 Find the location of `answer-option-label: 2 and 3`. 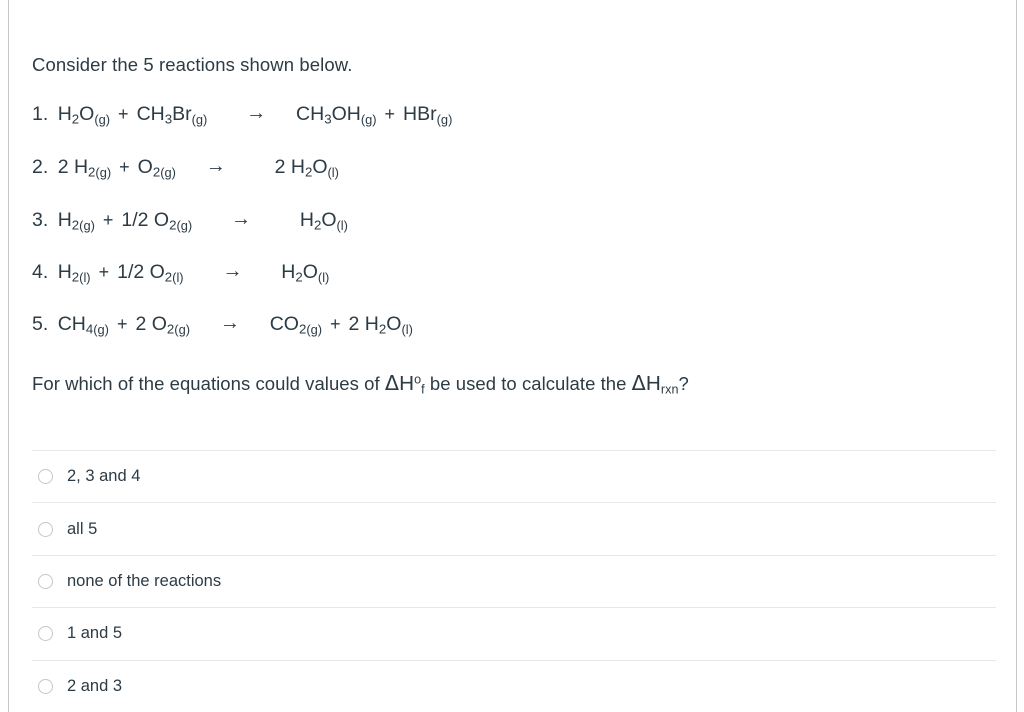

answer-option-label: 2 and 3 is located at coordinates (95, 685).